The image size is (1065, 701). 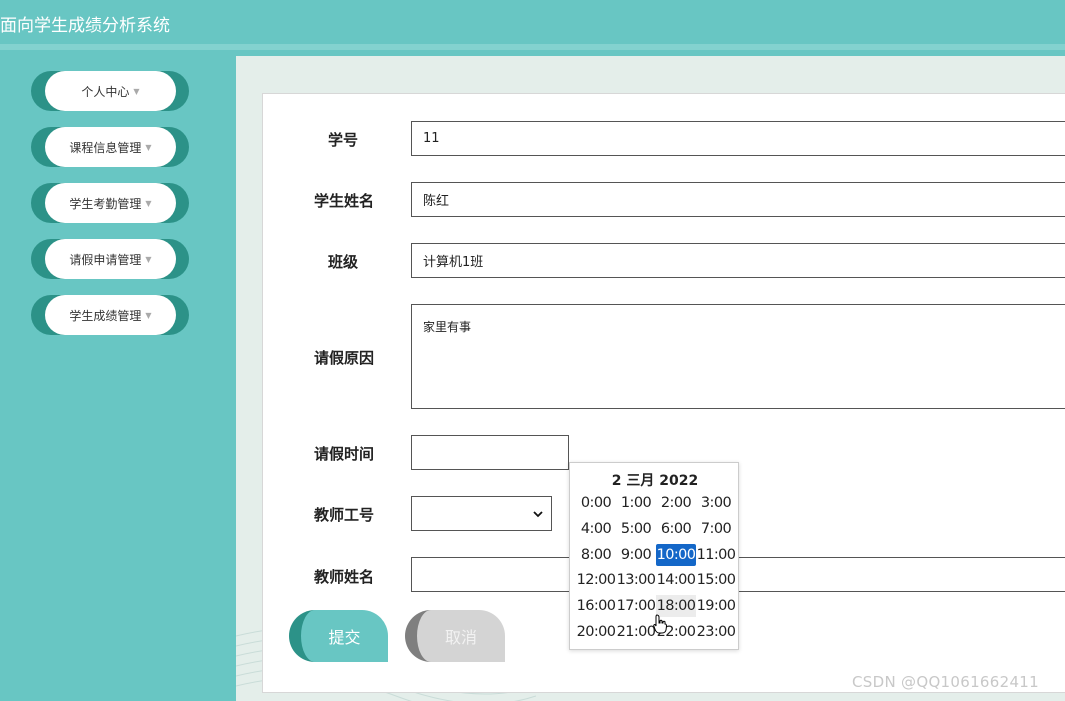 I want to click on time-picker-row: 4:00 5:00 6:00 7:00, so click(x=657, y=529).